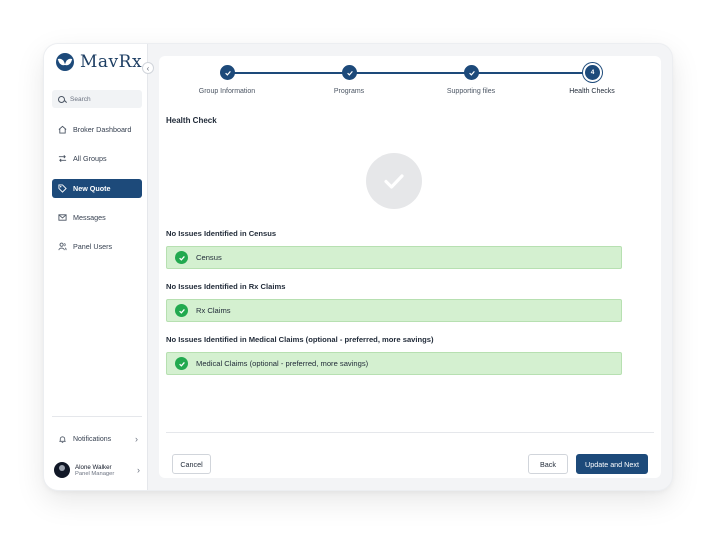  I want to click on update-and-next-button: Update and Next, so click(612, 464).